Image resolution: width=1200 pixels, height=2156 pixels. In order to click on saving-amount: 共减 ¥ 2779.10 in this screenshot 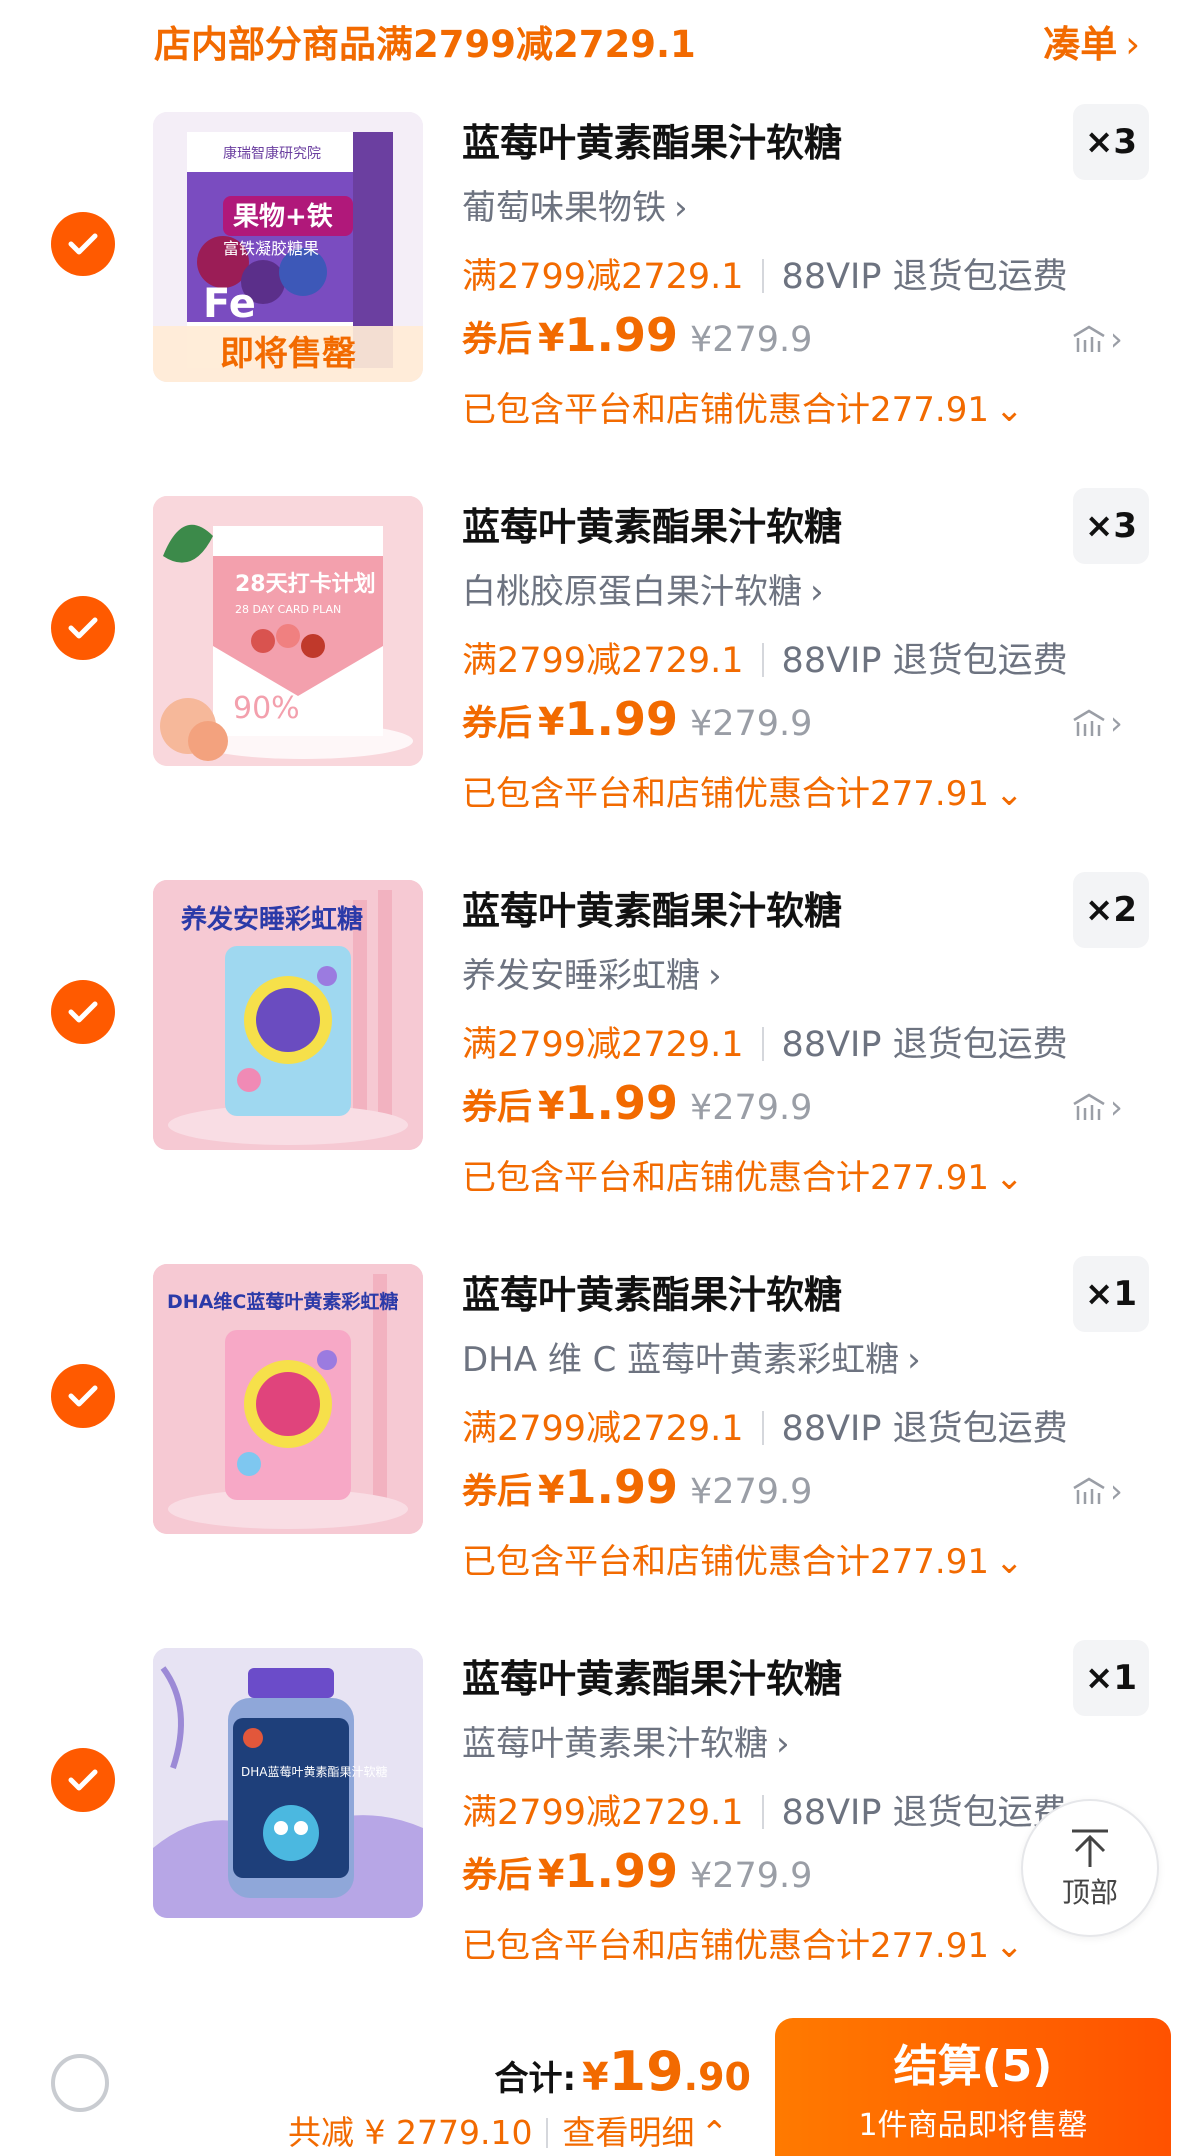, I will do `click(410, 2132)`.